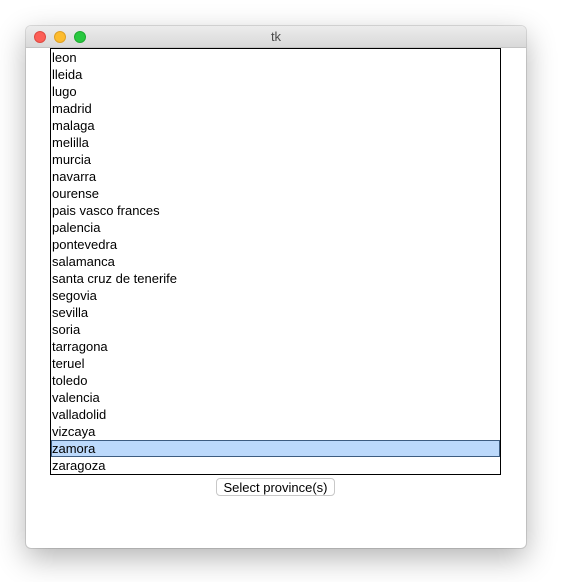 This screenshot has width=572, height=582. What do you see at coordinates (275, 176) in the screenshot?
I see `list-item-navarra: navarra` at bounding box center [275, 176].